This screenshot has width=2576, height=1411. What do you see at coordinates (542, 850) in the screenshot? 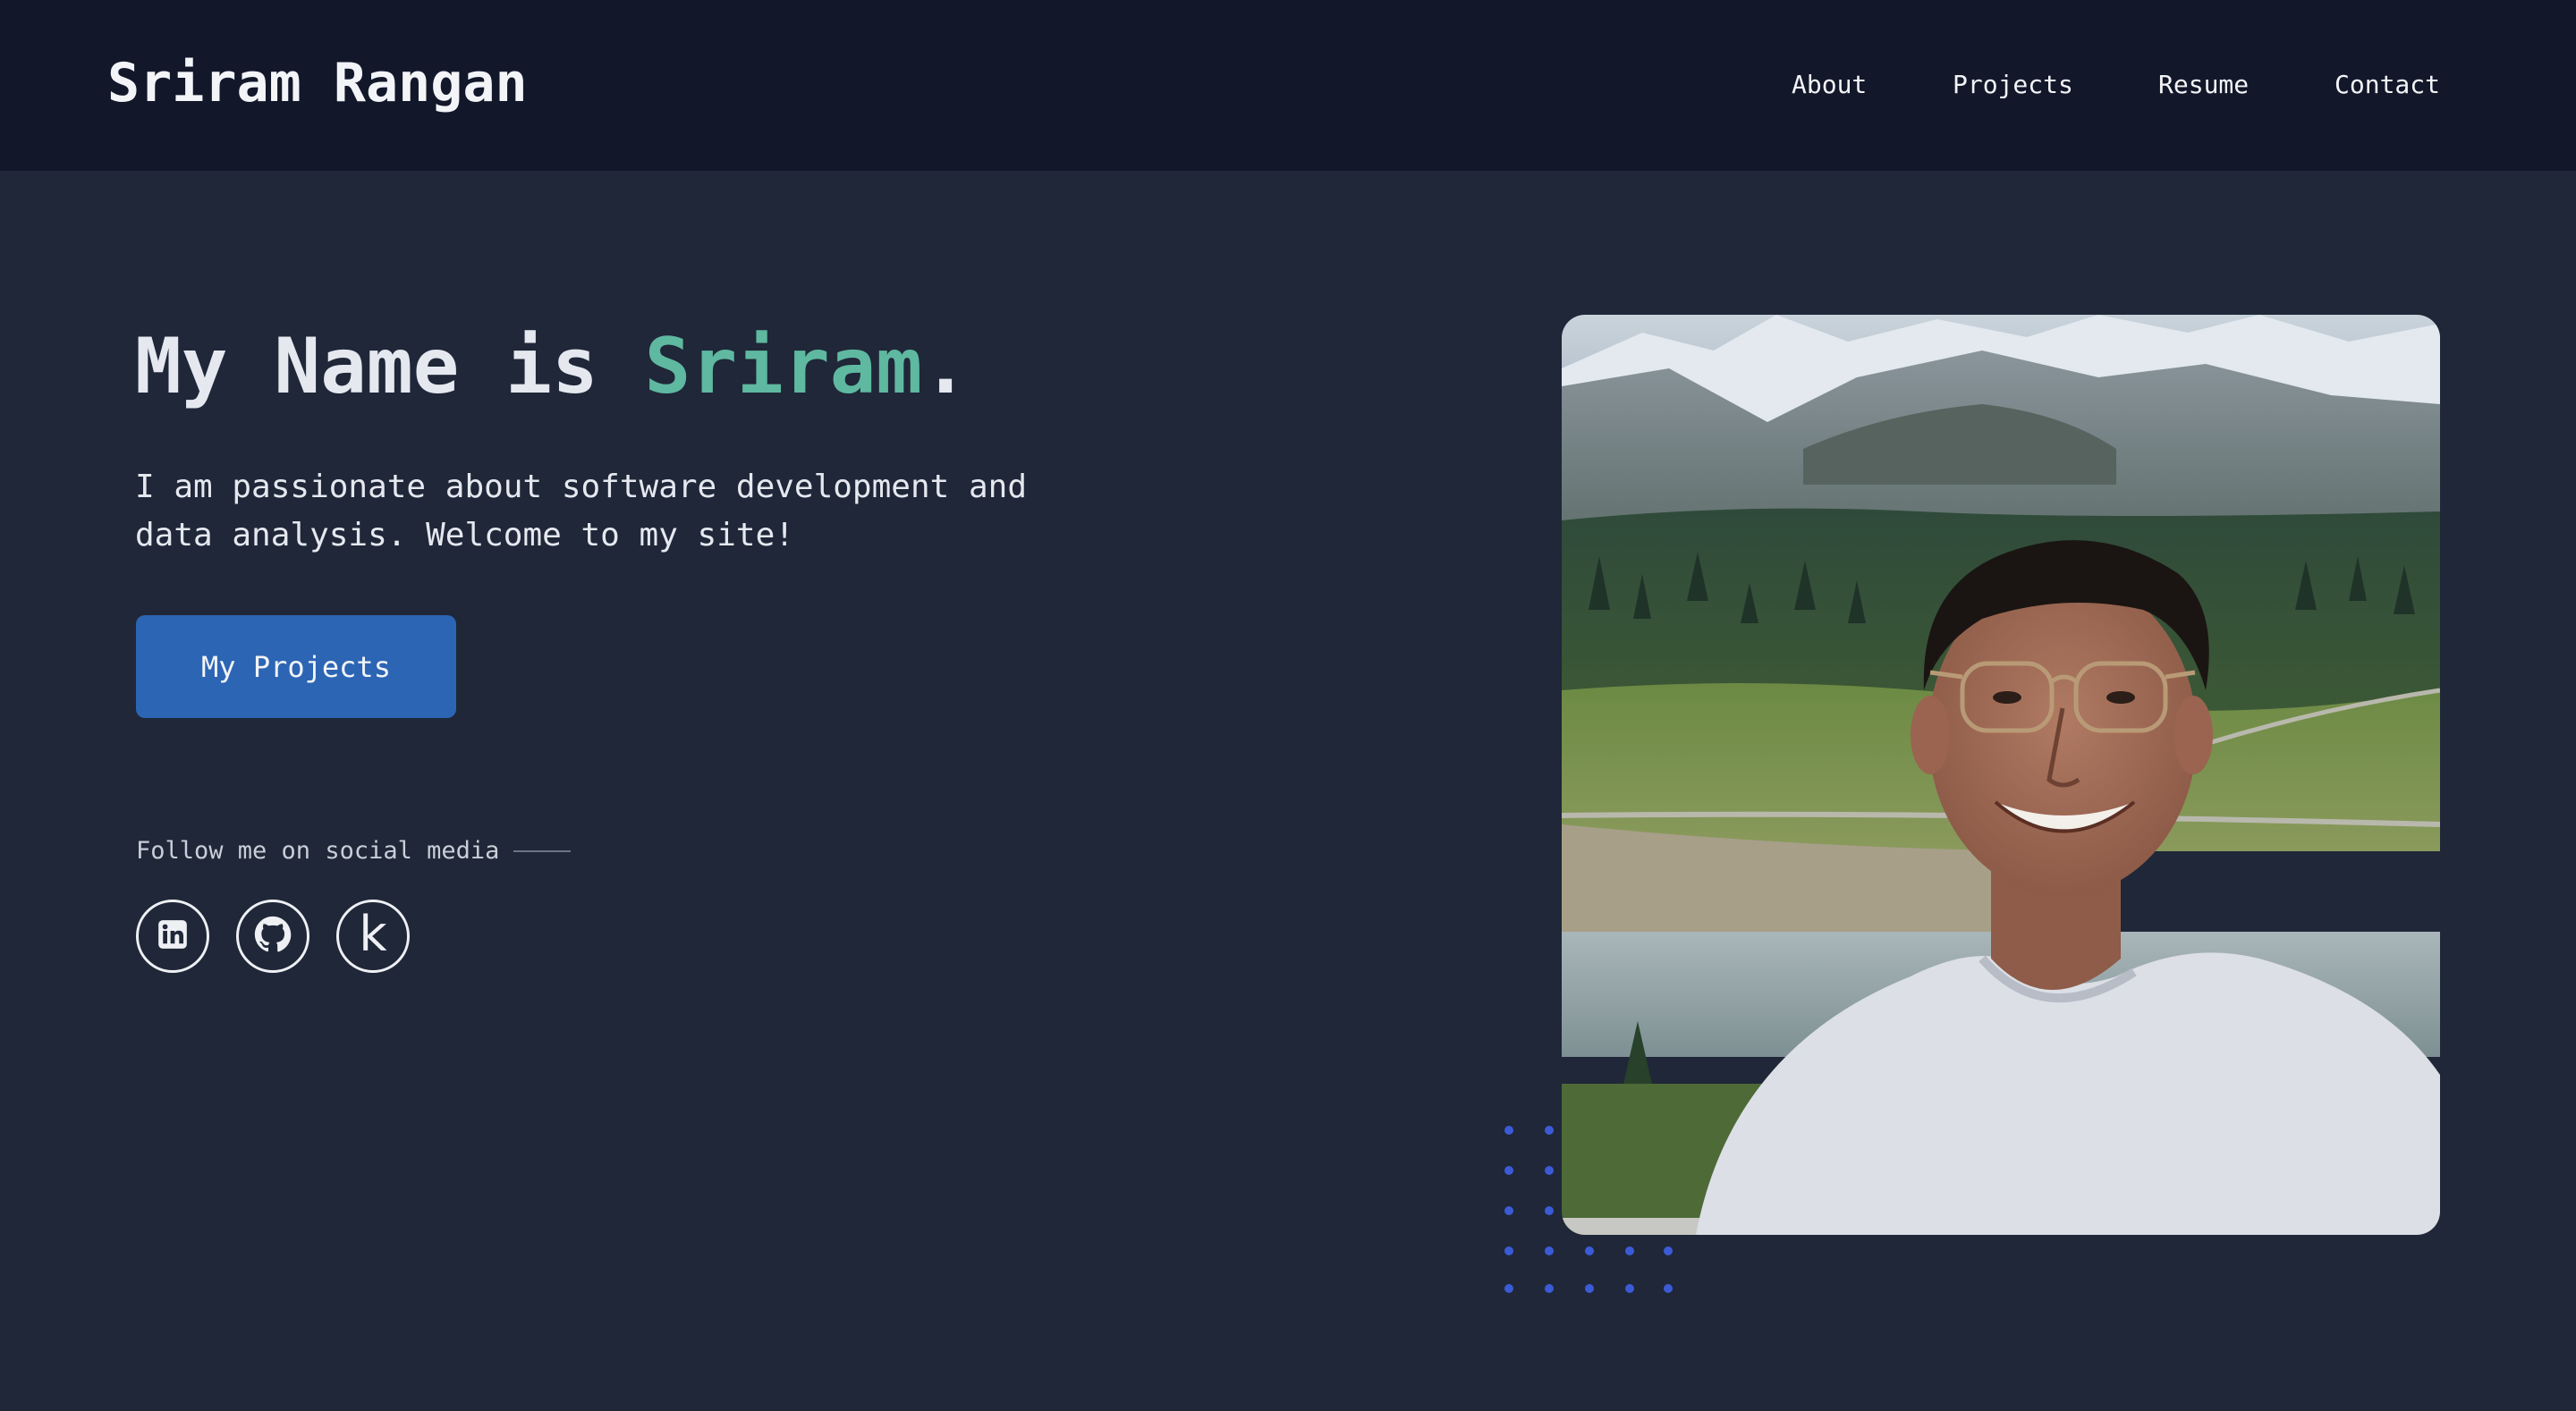
I see `follow-divider` at bounding box center [542, 850].